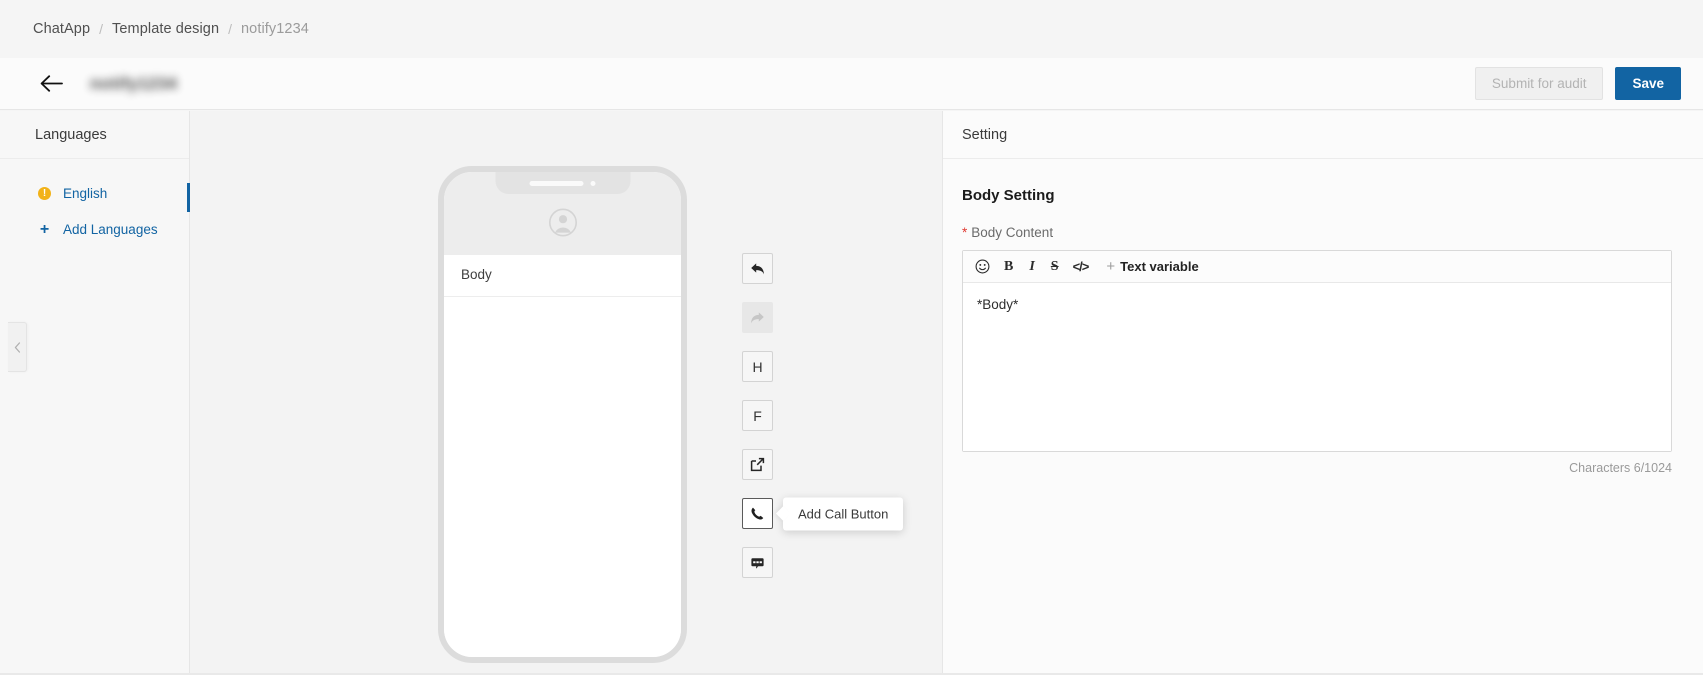  What do you see at coordinates (1620, 468) in the screenshot?
I see `character-counter: Characters 6/1024` at bounding box center [1620, 468].